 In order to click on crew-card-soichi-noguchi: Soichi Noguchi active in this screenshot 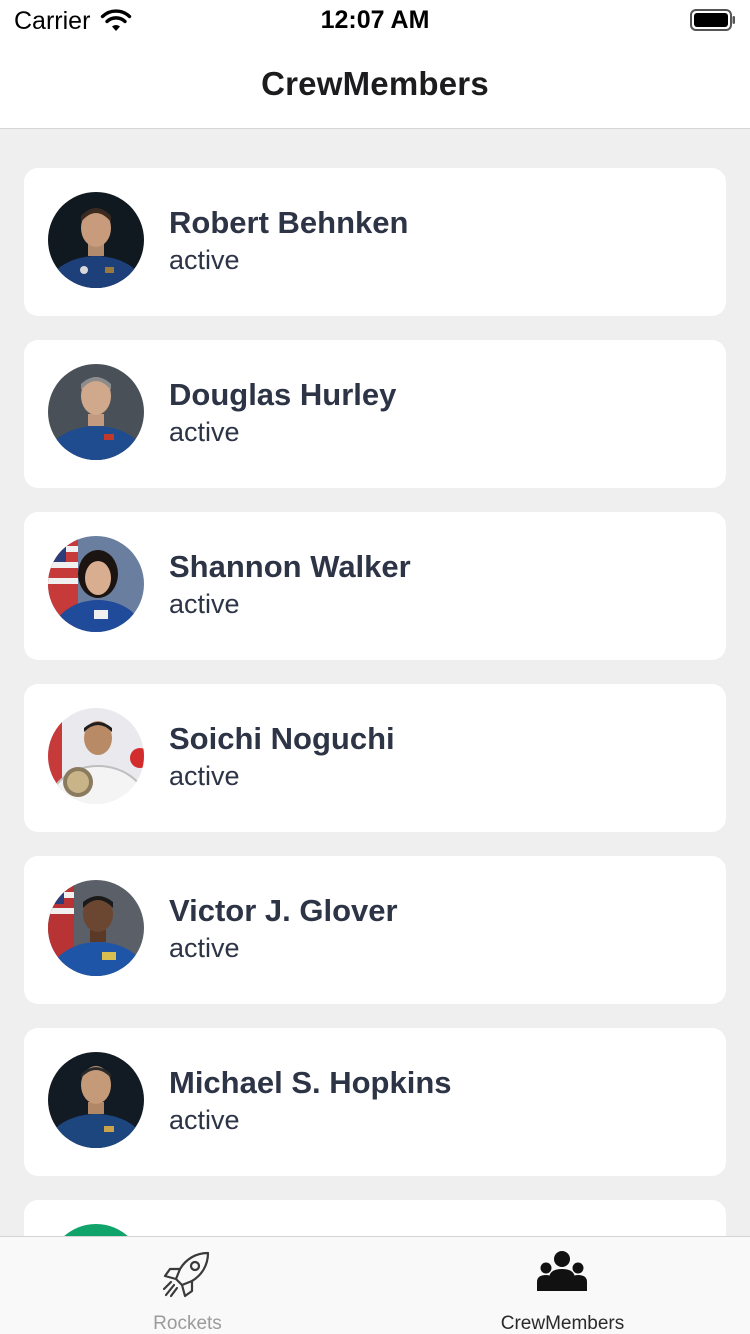, I will do `click(375, 758)`.